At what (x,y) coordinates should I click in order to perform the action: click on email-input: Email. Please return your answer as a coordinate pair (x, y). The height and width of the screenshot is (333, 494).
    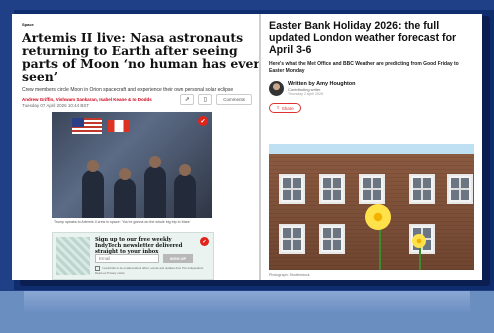
    Looking at the image, I should click on (127, 258).